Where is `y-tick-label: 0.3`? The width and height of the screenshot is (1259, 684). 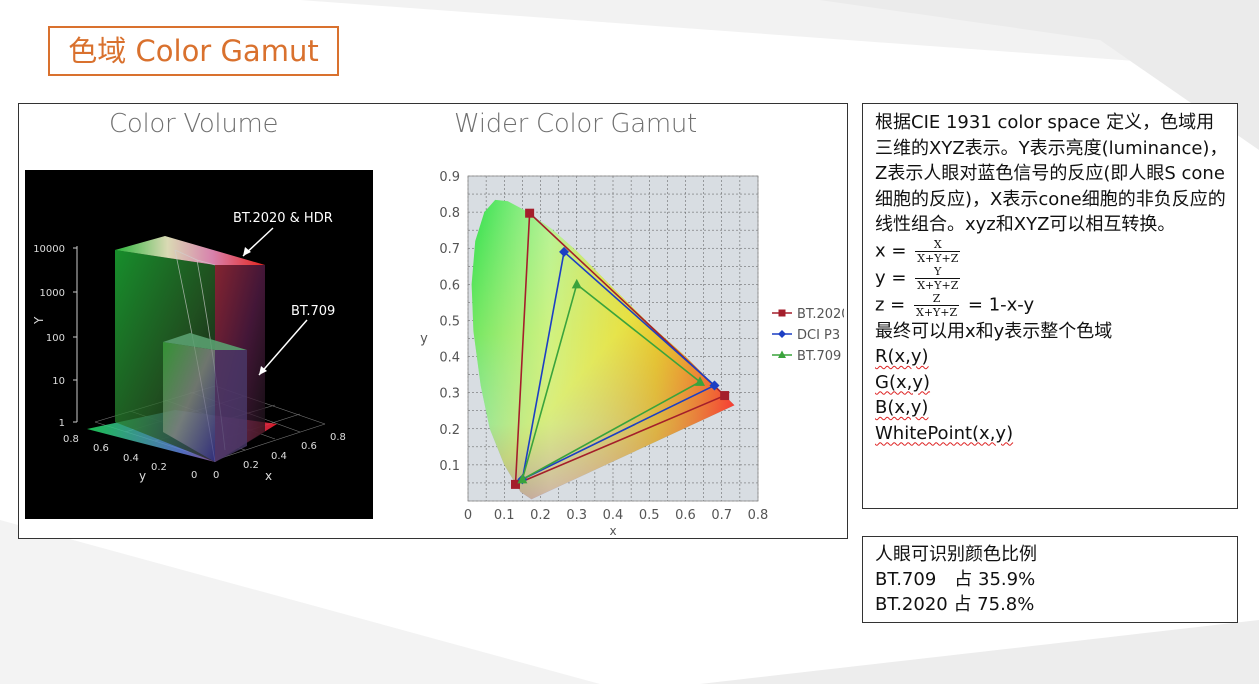 y-tick-label: 0.3 is located at coordinates (449, 394).